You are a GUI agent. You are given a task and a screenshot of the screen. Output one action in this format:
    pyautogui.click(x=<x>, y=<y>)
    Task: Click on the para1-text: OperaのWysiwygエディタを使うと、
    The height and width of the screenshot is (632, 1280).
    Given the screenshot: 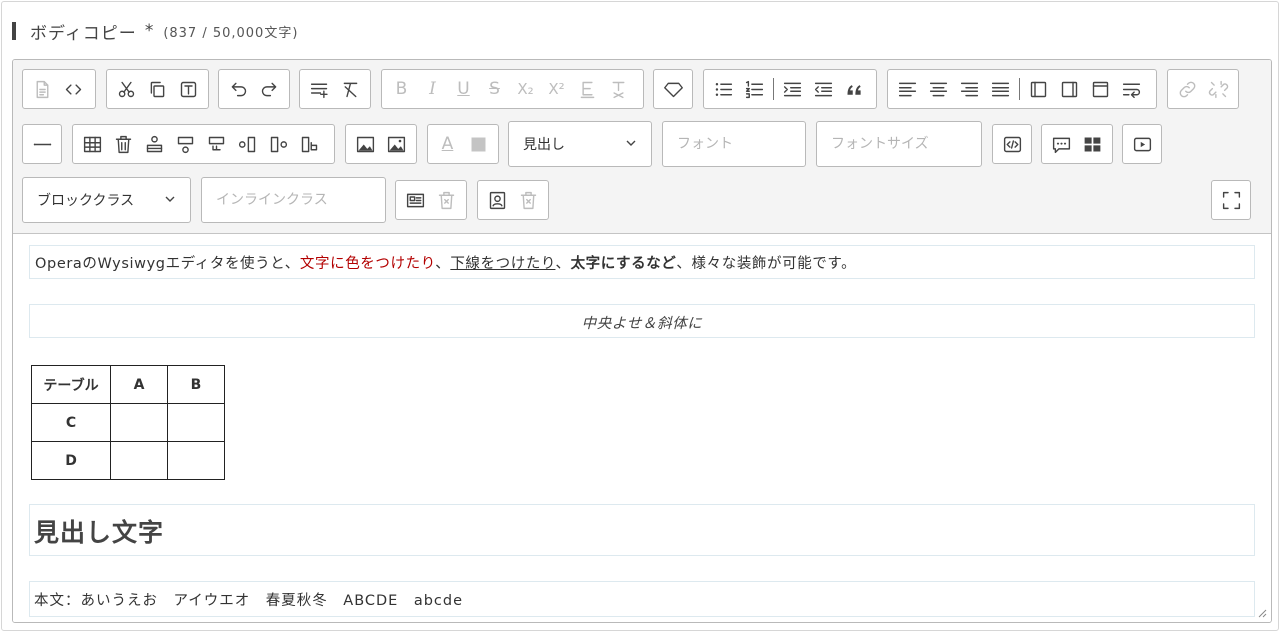 What is the action you would take?
    pyautogui.click(x=167, y=264)
    